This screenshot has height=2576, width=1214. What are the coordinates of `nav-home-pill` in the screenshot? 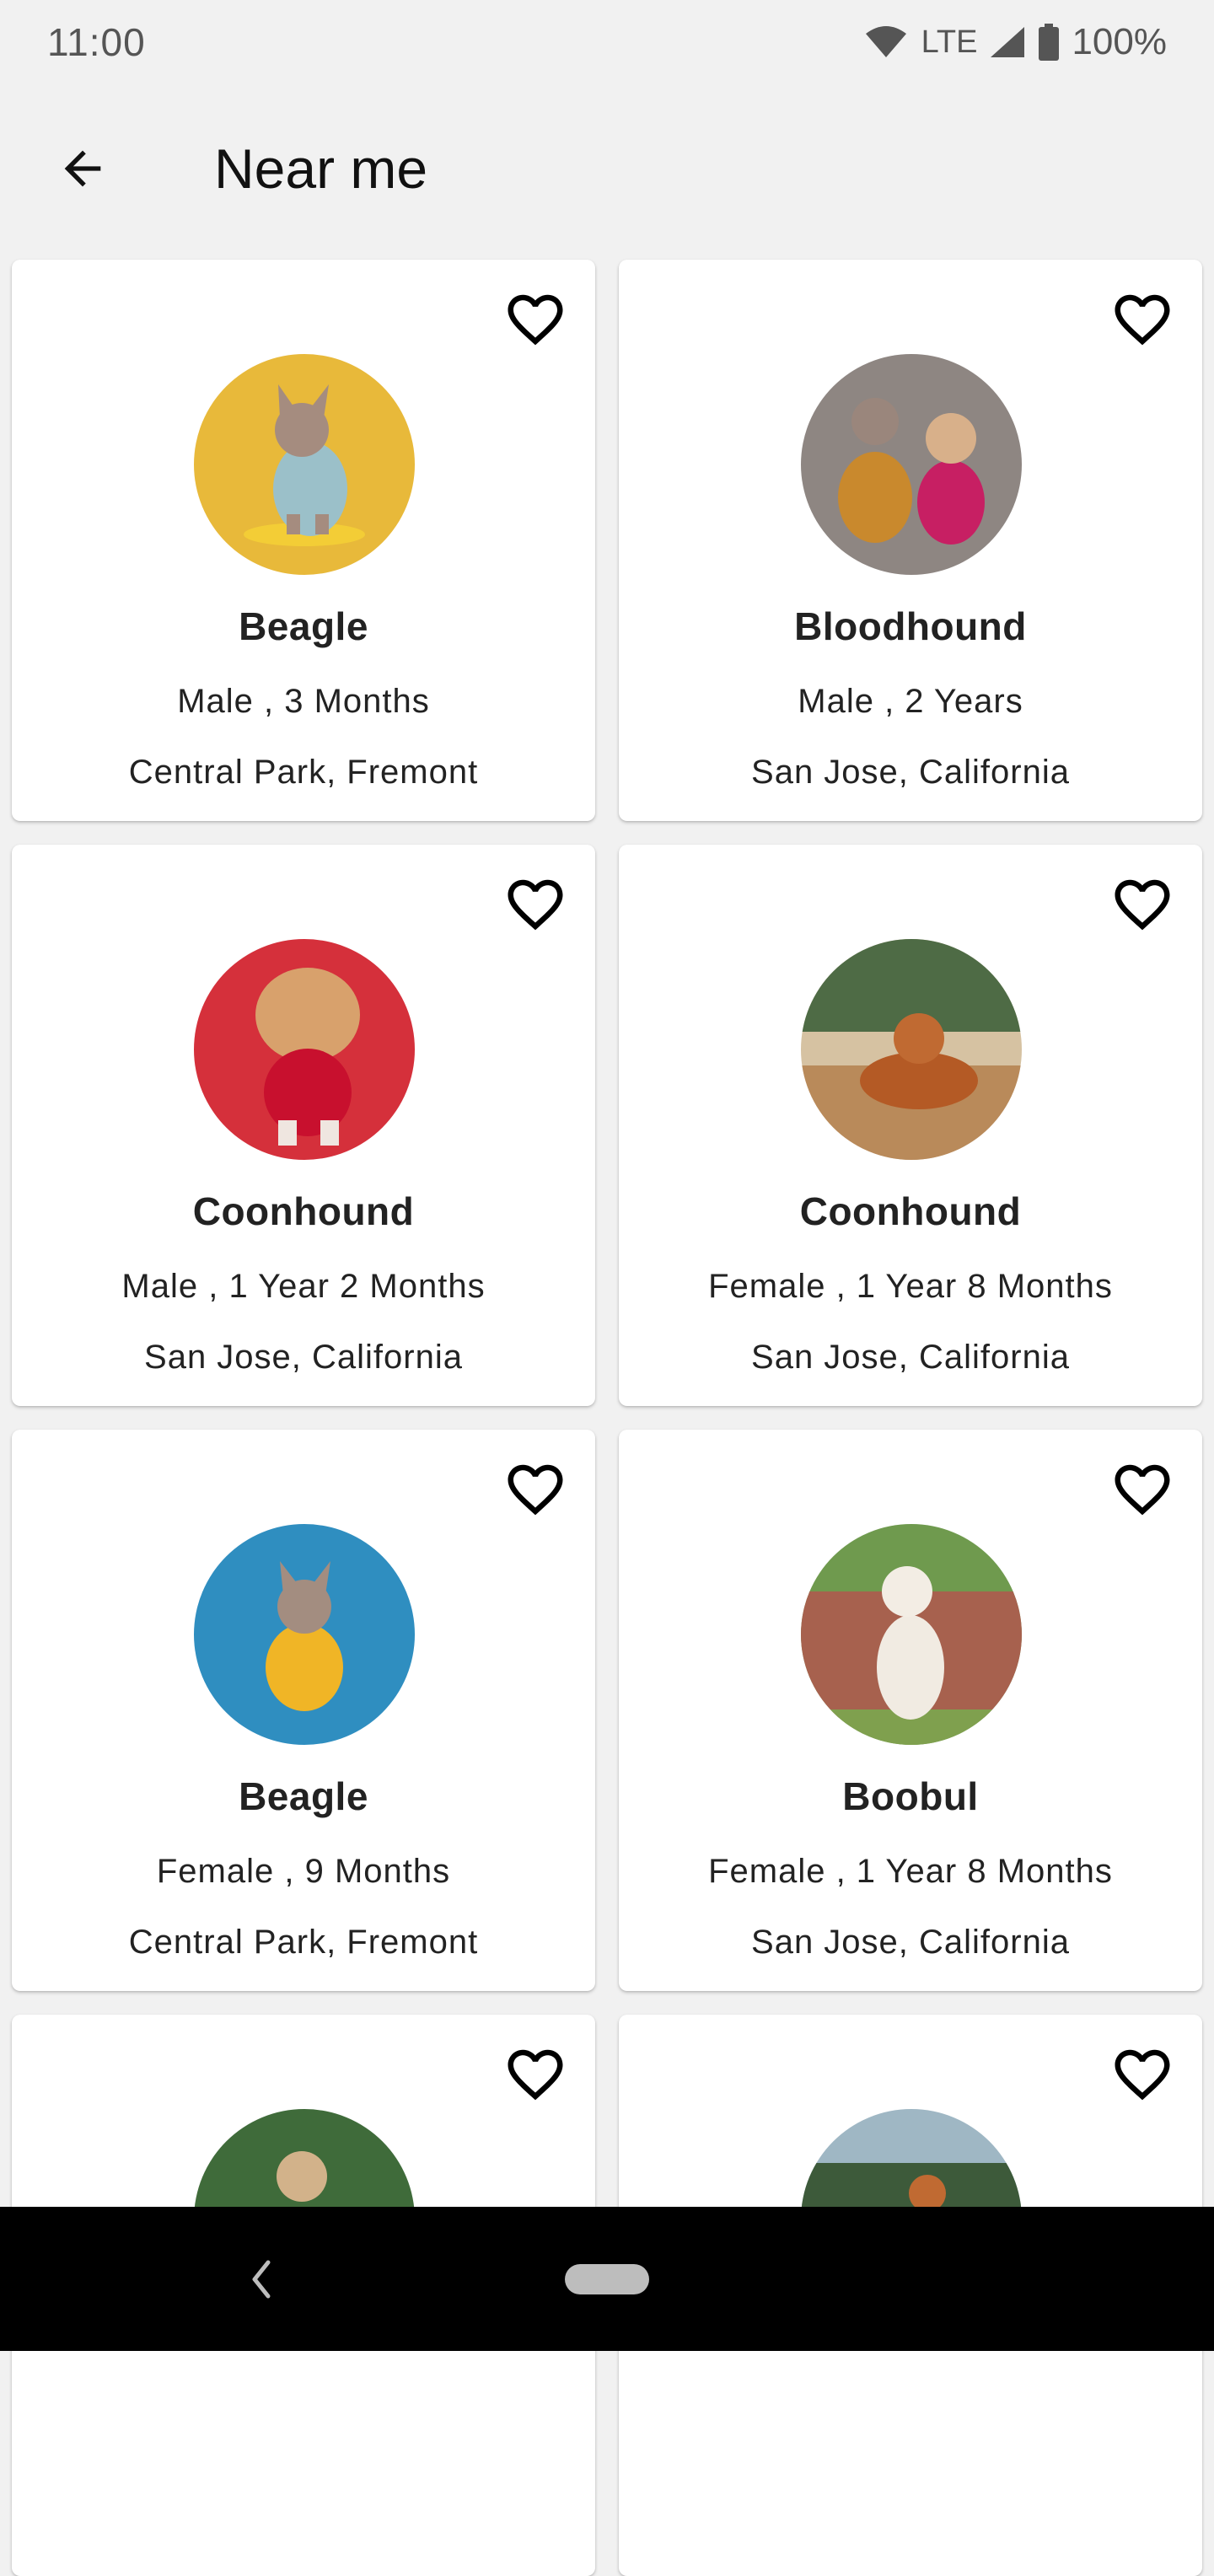 It's located at (607, 2279).